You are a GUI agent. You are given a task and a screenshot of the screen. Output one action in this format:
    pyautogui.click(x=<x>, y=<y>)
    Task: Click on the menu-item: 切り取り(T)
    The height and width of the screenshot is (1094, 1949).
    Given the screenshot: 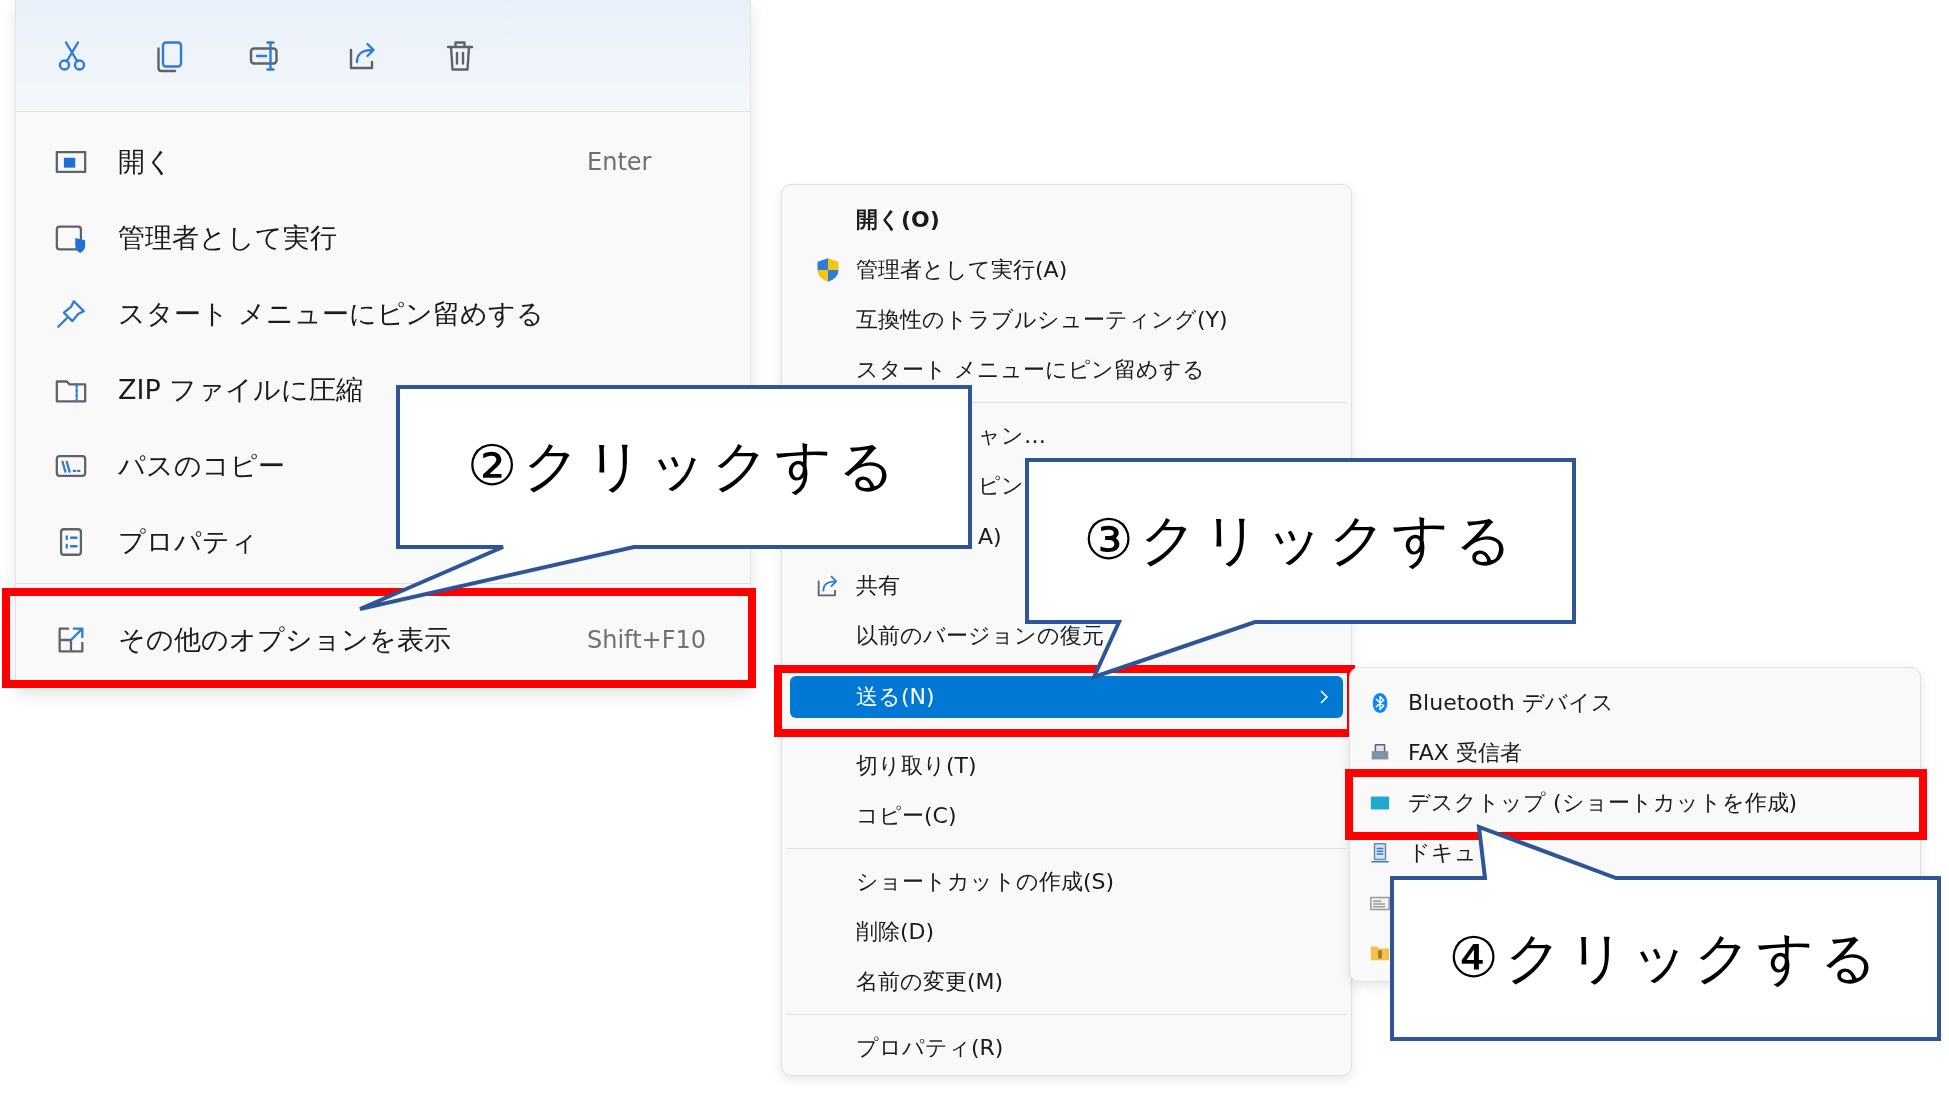 What is the action you would take?
    pyautogui.click(x=916, y=766)
    